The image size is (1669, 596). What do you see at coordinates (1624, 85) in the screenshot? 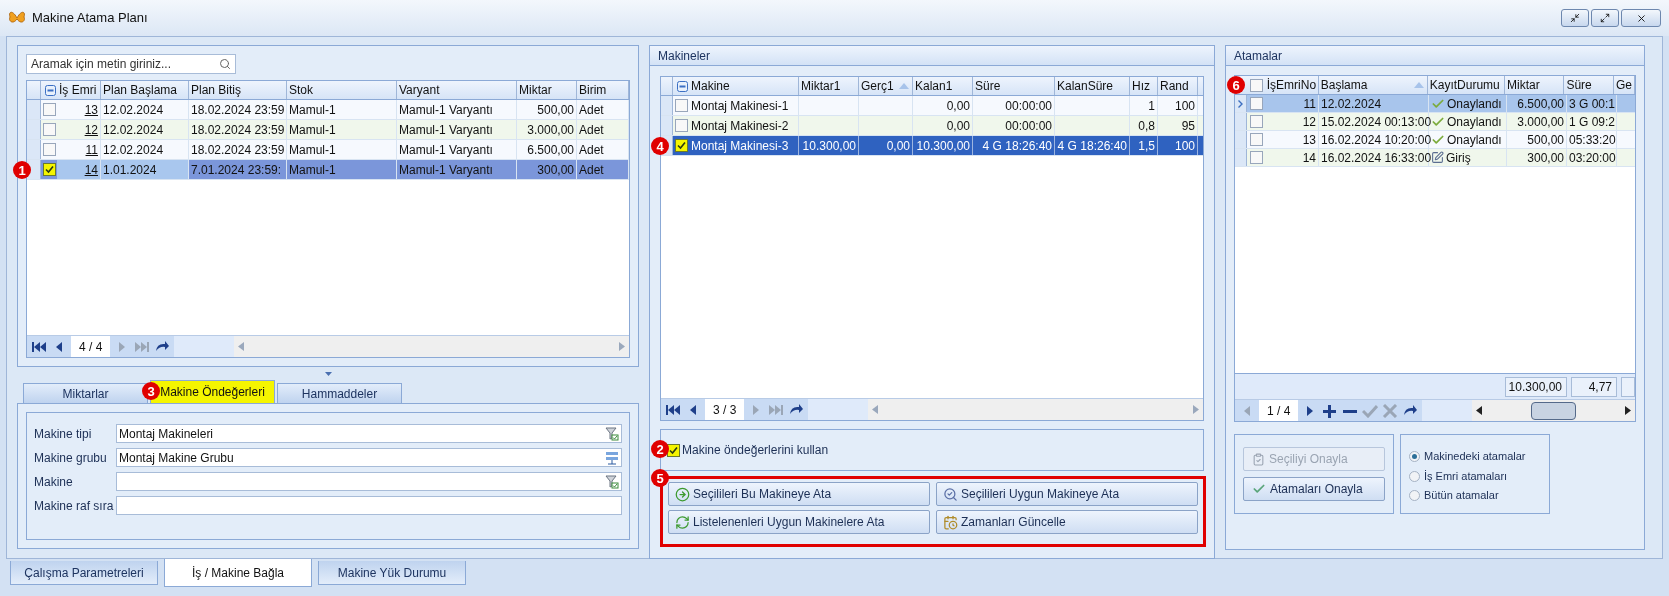
I see `column-header: Ge` at bounding box center [1624, 85].